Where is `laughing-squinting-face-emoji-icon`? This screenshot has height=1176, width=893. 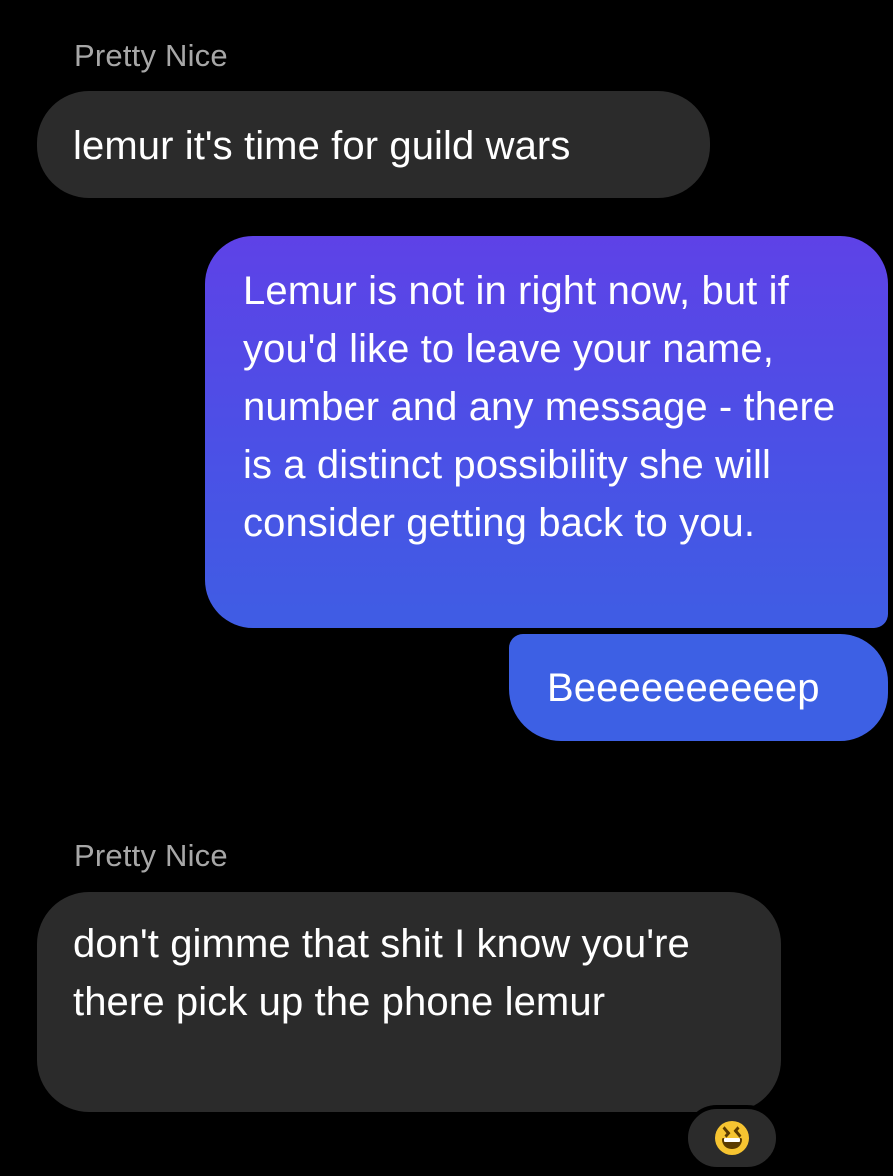 laughing-squinting-face-emoji-icon is located at coordinates (732, 1138).